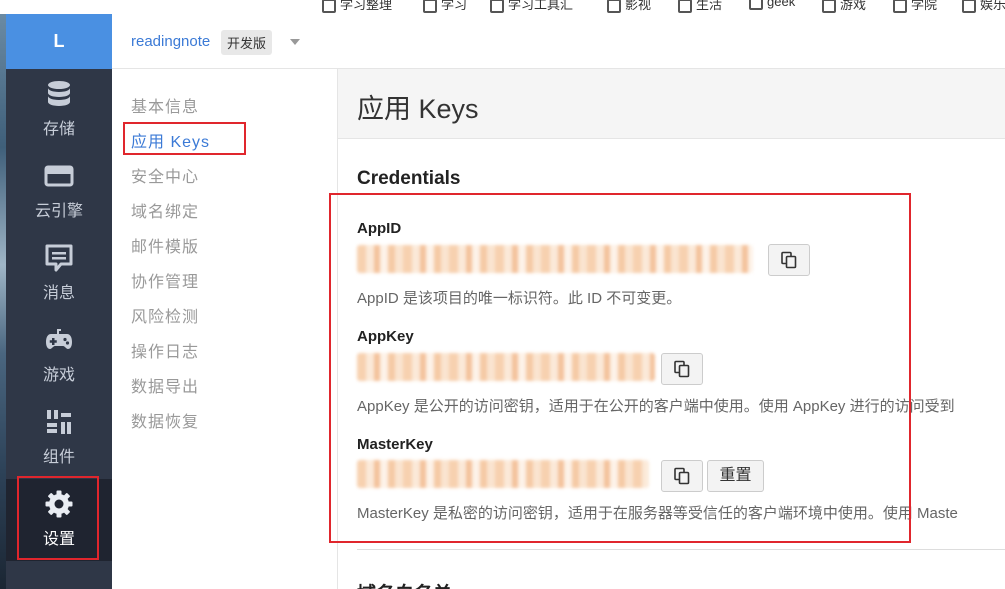  I want to click on bookmark-label: 生活, so click(709, 6).